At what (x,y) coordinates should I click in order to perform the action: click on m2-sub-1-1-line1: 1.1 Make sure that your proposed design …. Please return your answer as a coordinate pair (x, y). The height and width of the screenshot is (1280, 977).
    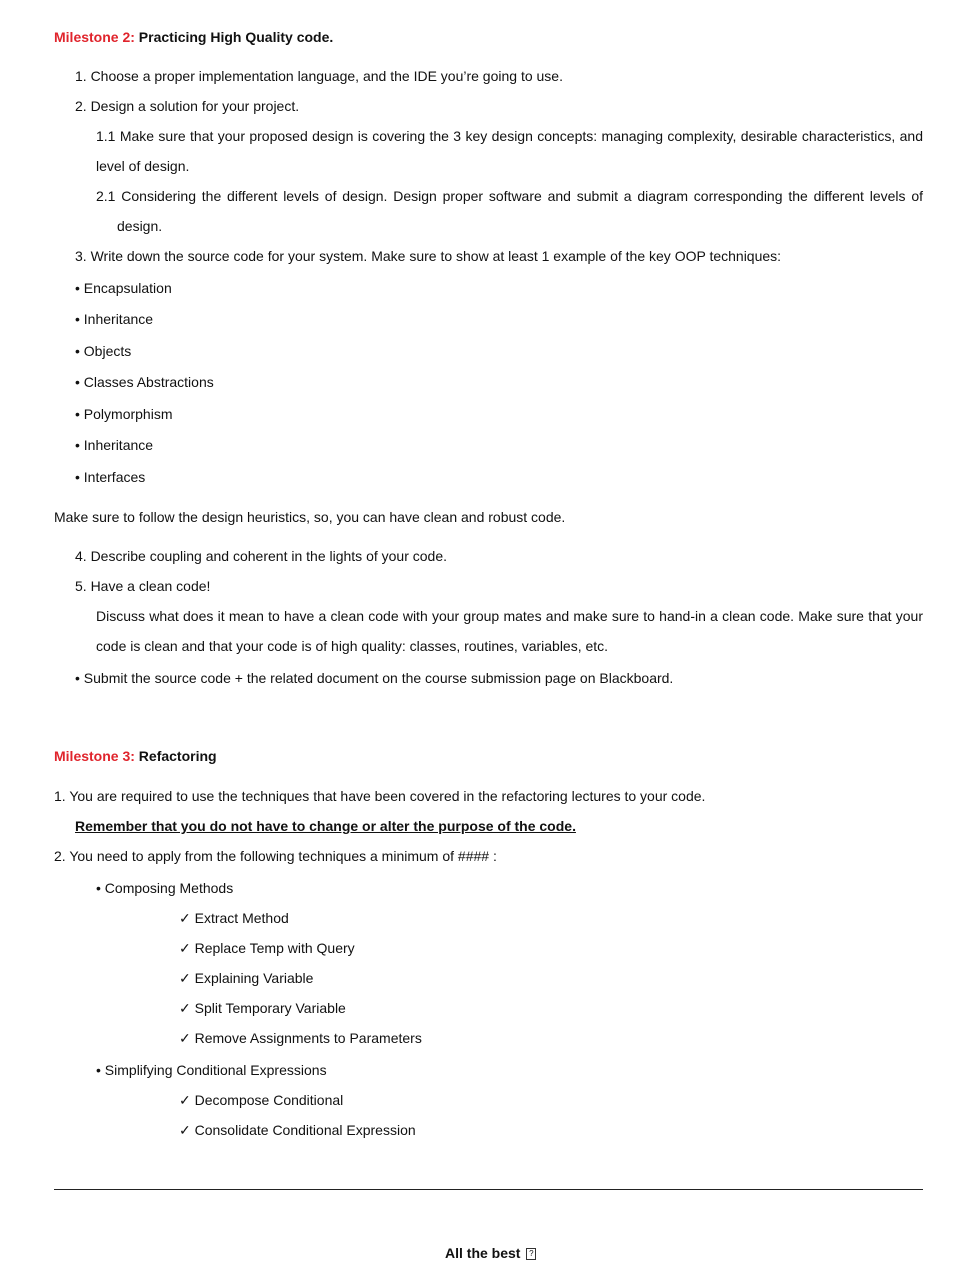
    Looking at the image, I should click on (509, 136).